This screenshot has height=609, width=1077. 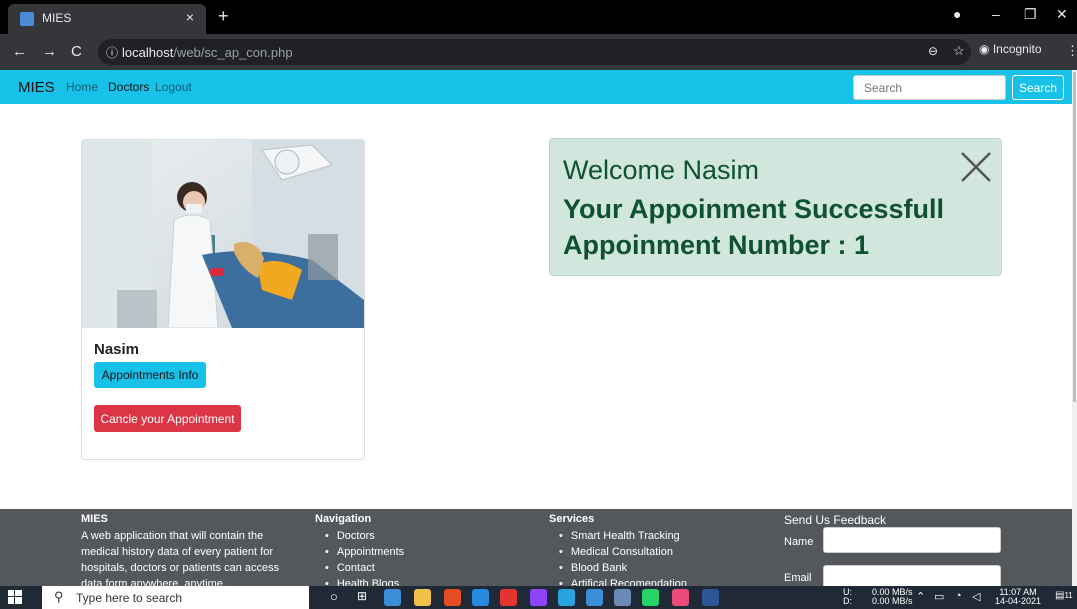 What do you see at coordinates (452, 597) in the screenshot?
I see `sublime-icon` at bounding box center [452, 597].